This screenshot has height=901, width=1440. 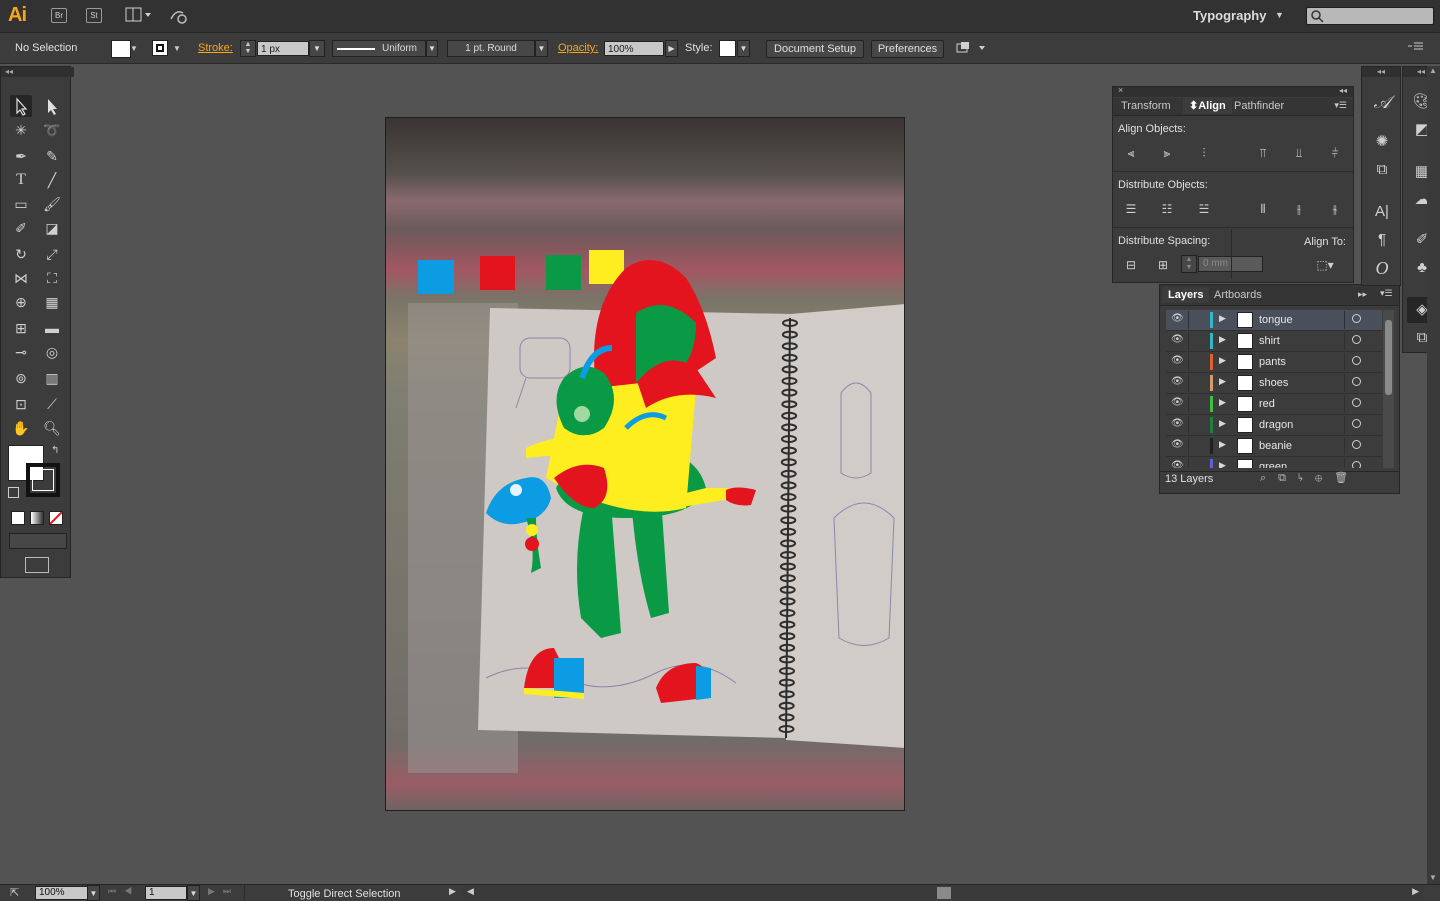 What do you see at coordinates (56, 518) in the screenshot?
I see `none-mode-button` at bounding box center [56, 518].